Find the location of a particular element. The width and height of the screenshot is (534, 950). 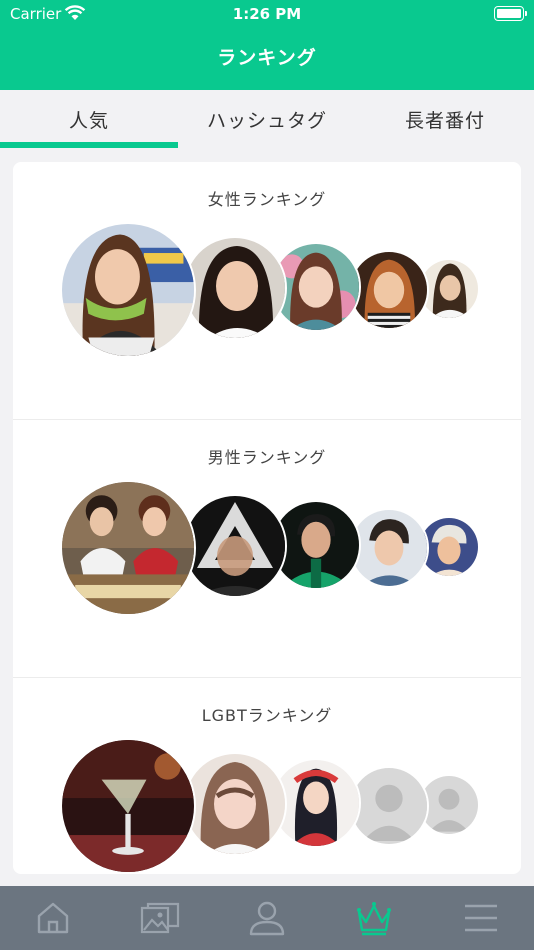

gallery-icon is located at coordinates (160, 918).